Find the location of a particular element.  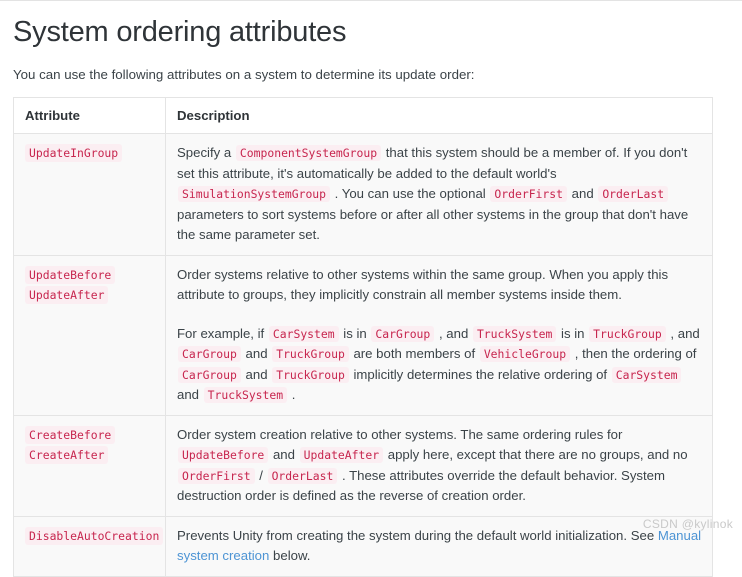

attribute-cell: UpdateBefore UpdateAfter is located at coordinates (89, 335).